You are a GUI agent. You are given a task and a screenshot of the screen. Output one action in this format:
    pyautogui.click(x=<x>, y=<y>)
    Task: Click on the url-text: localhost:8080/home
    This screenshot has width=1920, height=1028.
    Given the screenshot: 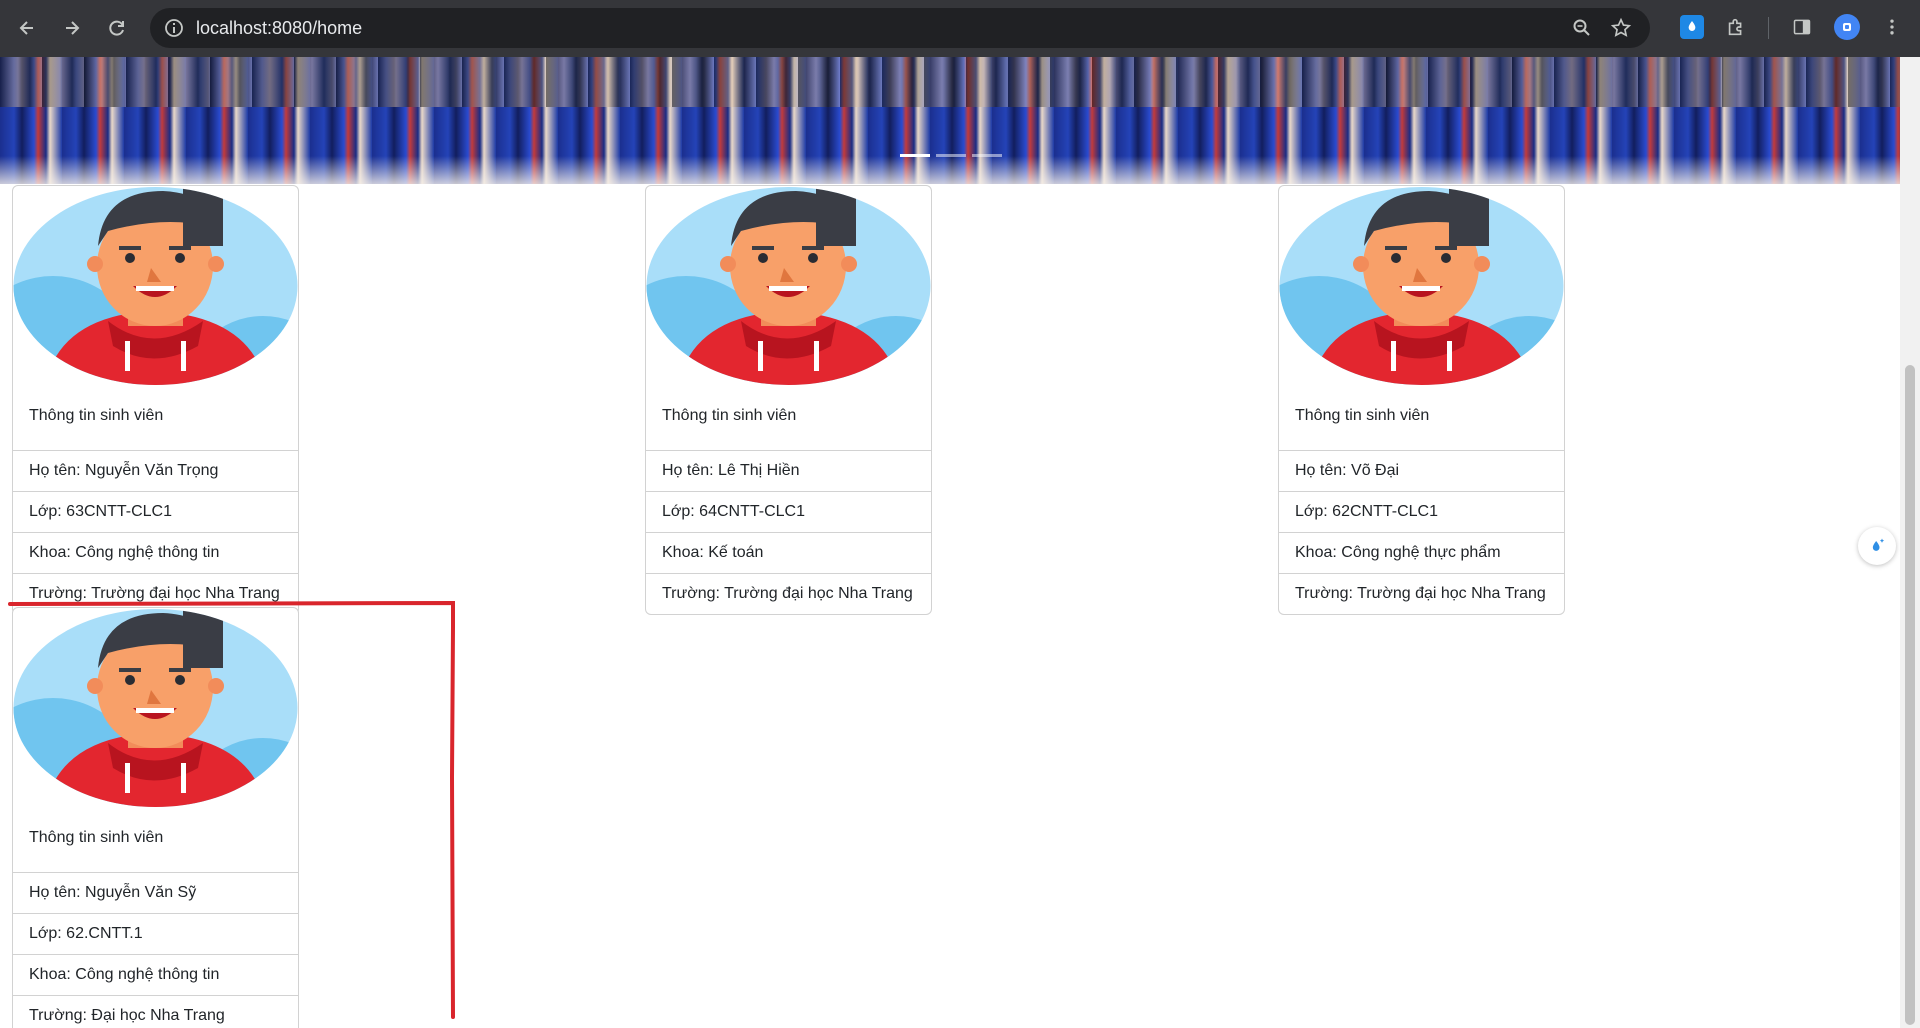 What is the action you would take?
    pyautogui.click(x=279, y=28)
    